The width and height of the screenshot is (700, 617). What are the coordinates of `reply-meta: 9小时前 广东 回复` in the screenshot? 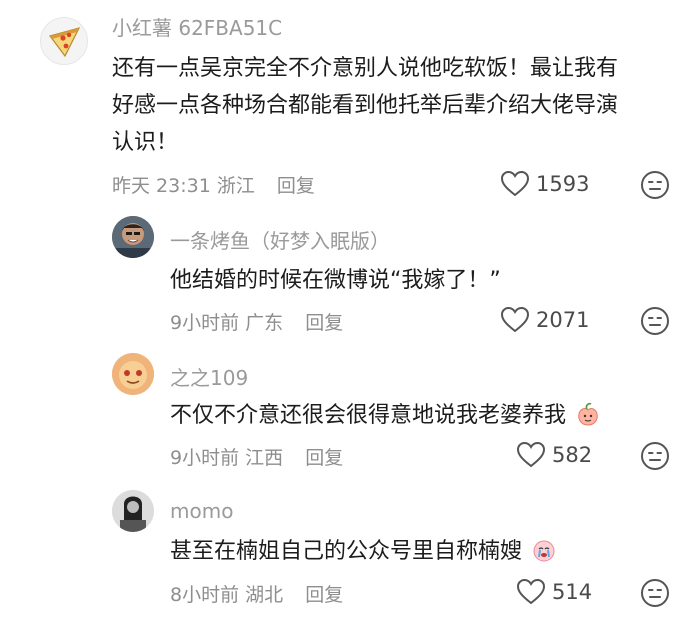 It's located at (256, 321).